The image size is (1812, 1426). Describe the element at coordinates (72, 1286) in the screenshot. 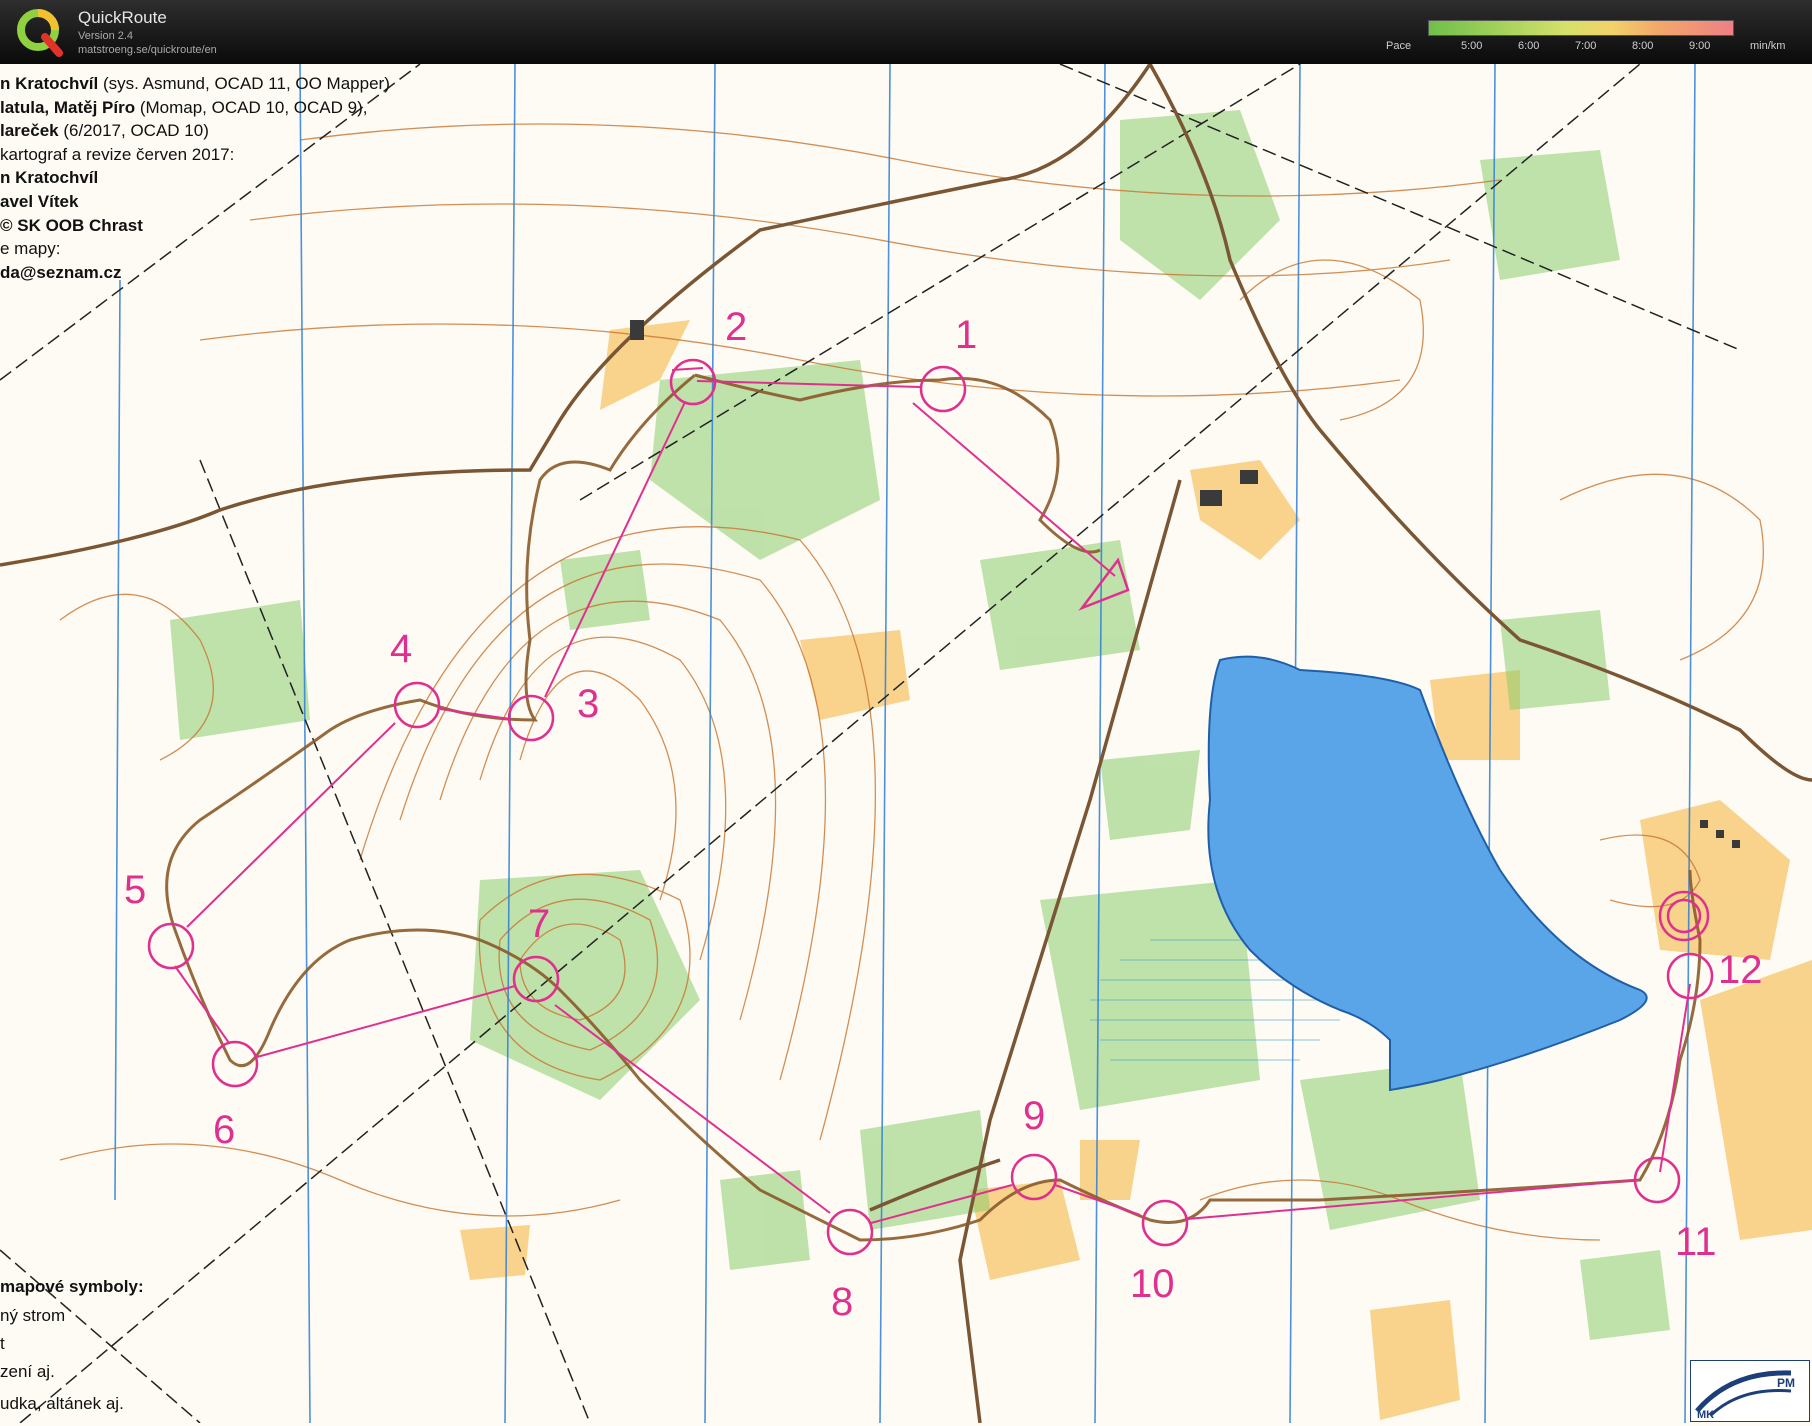

I see `legend-title: mapové symboly:` at that location.